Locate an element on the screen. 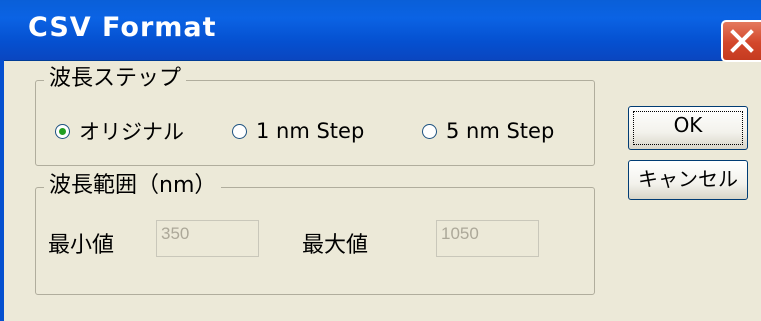 This screenshot has width=761, height=321. min-value-label: 最小値 is located at coordinates (81, 245).